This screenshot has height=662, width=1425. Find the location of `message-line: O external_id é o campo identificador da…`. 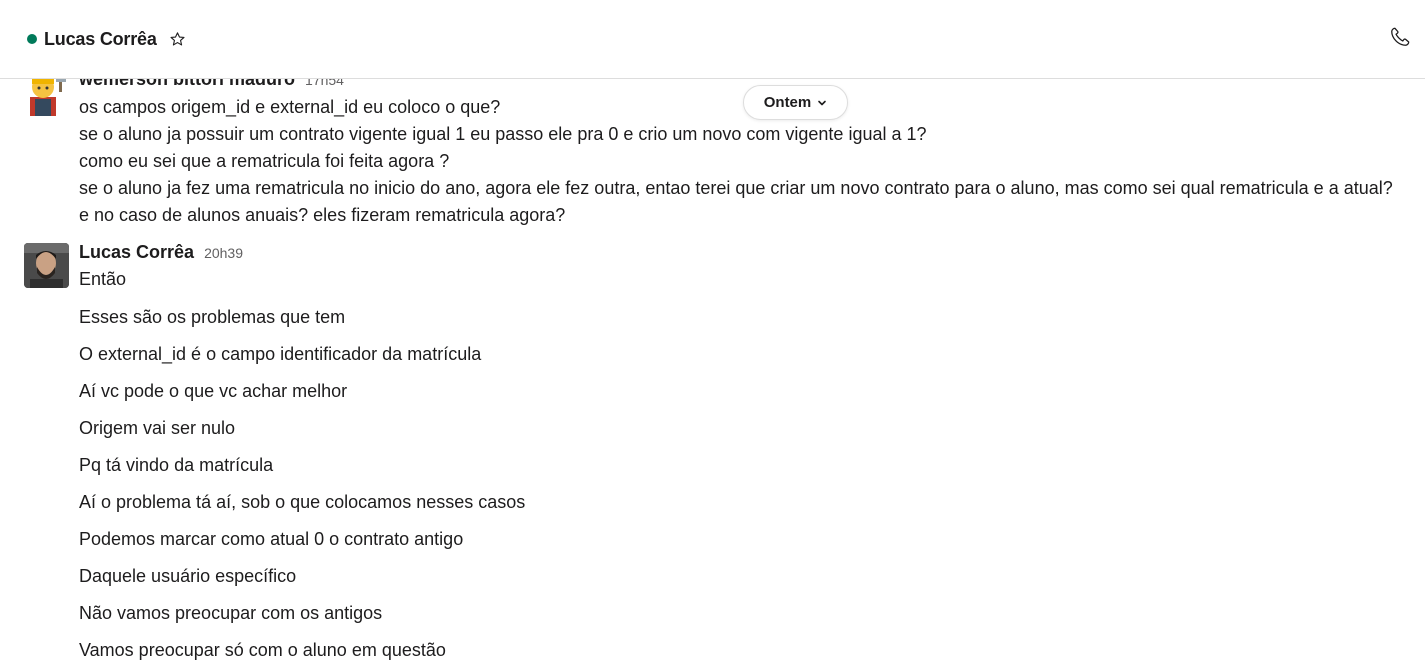

message-line: O external_id é o campo identificador da… is located at coordinates (280, 354).